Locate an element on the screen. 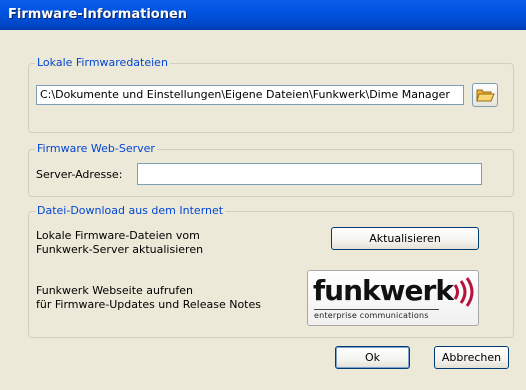 This screenshot has height=390, width=526. server-address-label: Server-Adresse: is located at coordinates (79, 174).